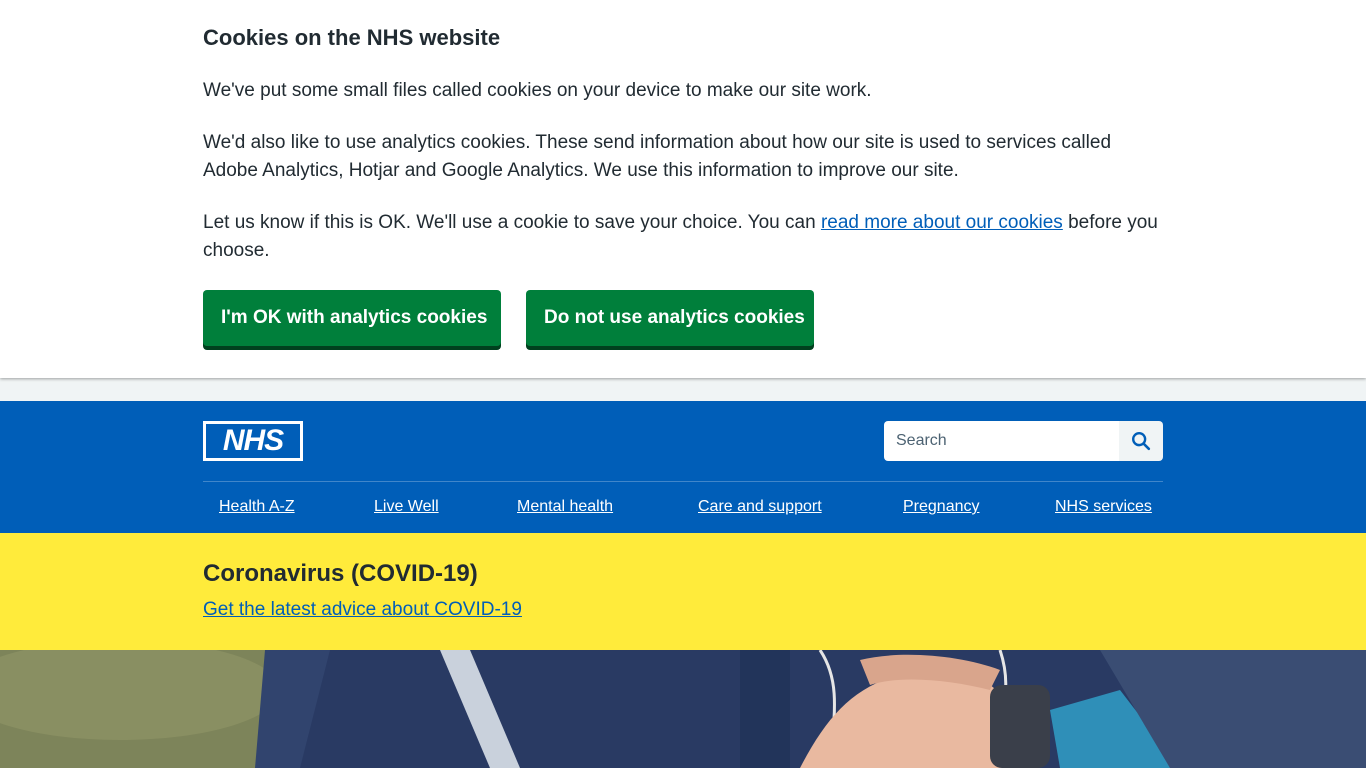  I want to click on search-form, so click(1023, 441).